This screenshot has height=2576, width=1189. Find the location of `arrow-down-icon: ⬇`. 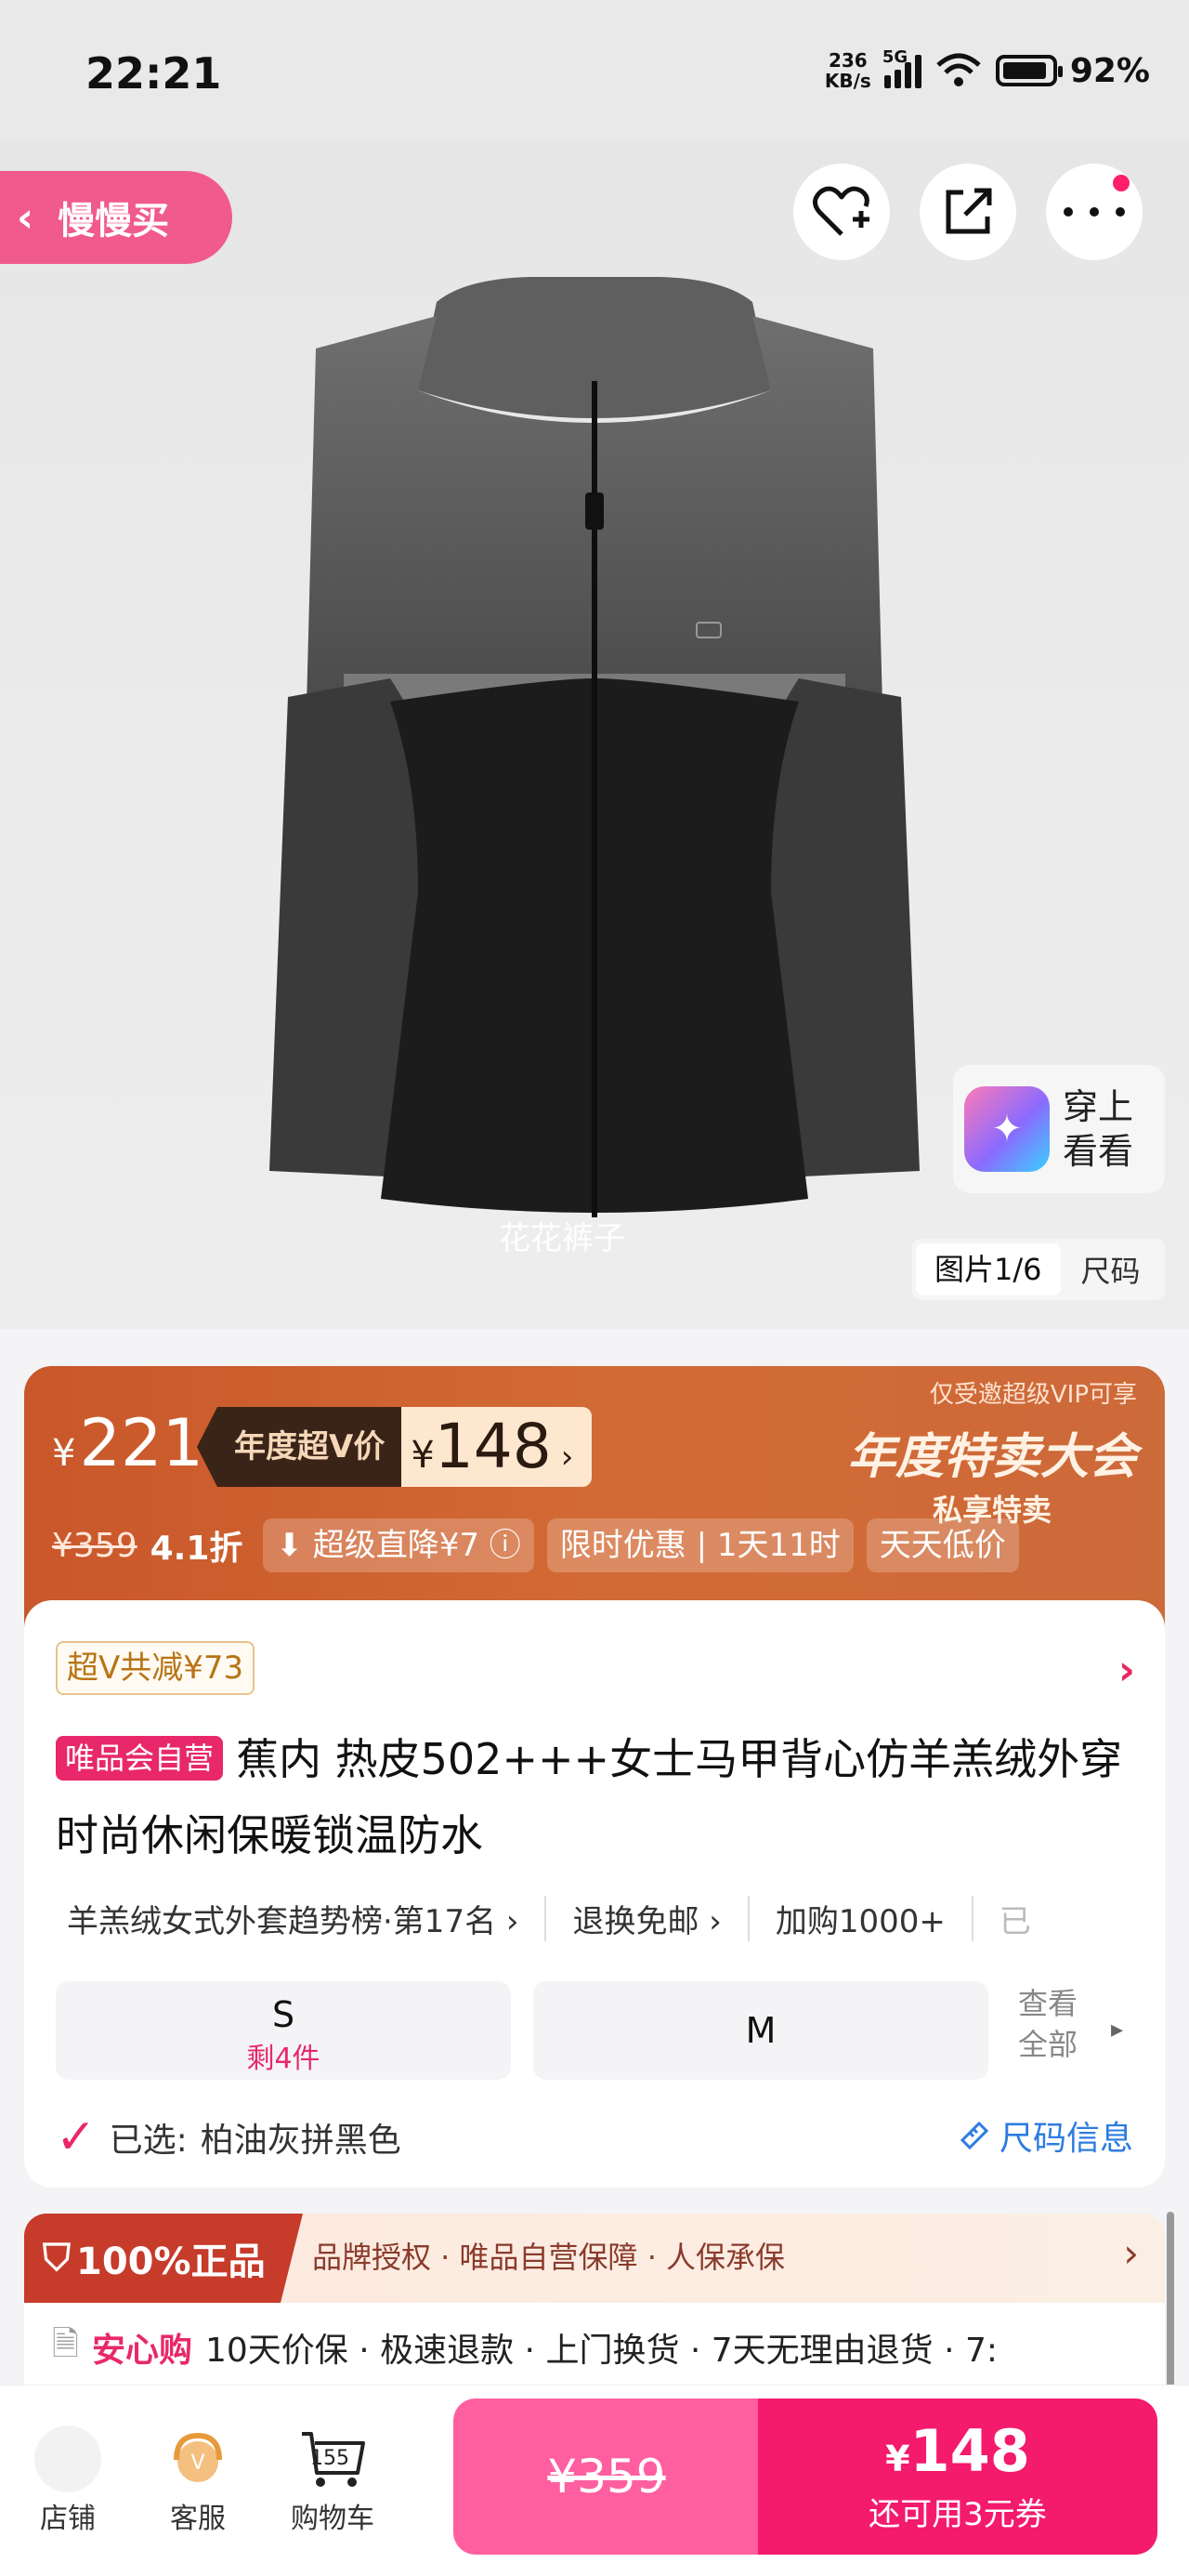

arrow-down-icon: ⬇ is located at coordinates (289, 1545).